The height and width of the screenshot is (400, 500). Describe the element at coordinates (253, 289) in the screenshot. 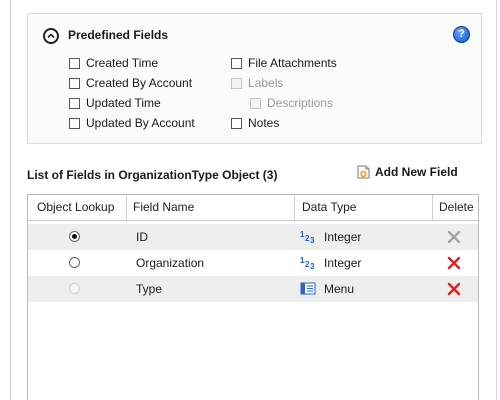

I see `table-row: Type Menu` at that location.